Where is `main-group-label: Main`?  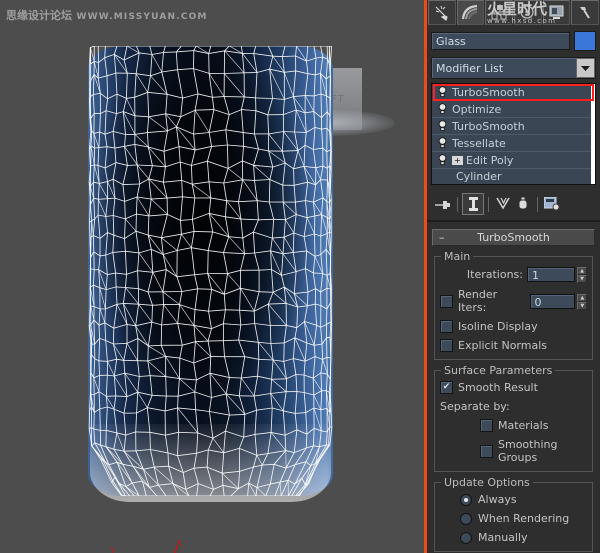 main-group-label: Main is located at coordinates (457, 256).